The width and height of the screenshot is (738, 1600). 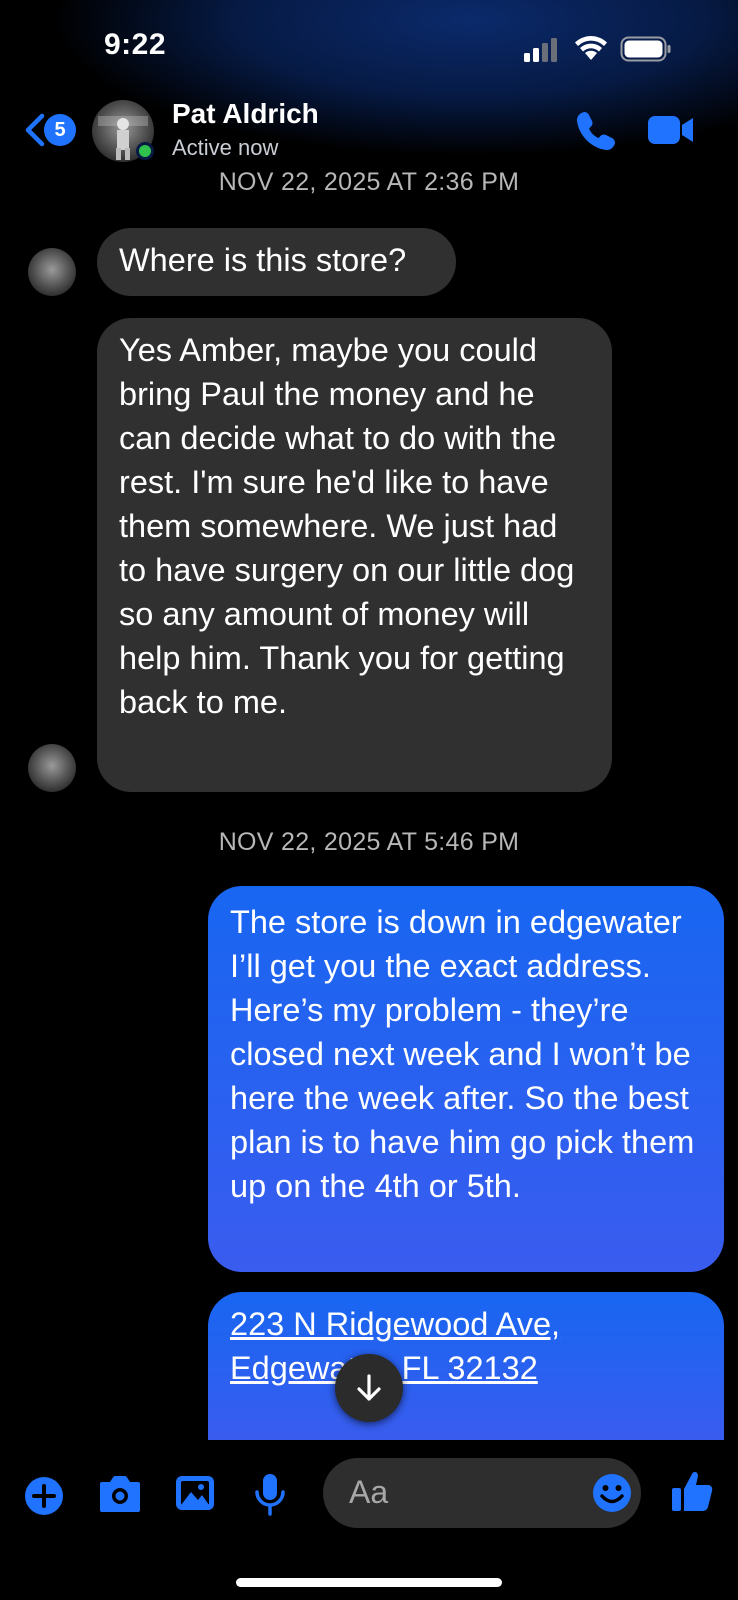 I want to click on timestamp: NOV 22, 2025 AT 2:36 PM, so click(x=369, y=182).